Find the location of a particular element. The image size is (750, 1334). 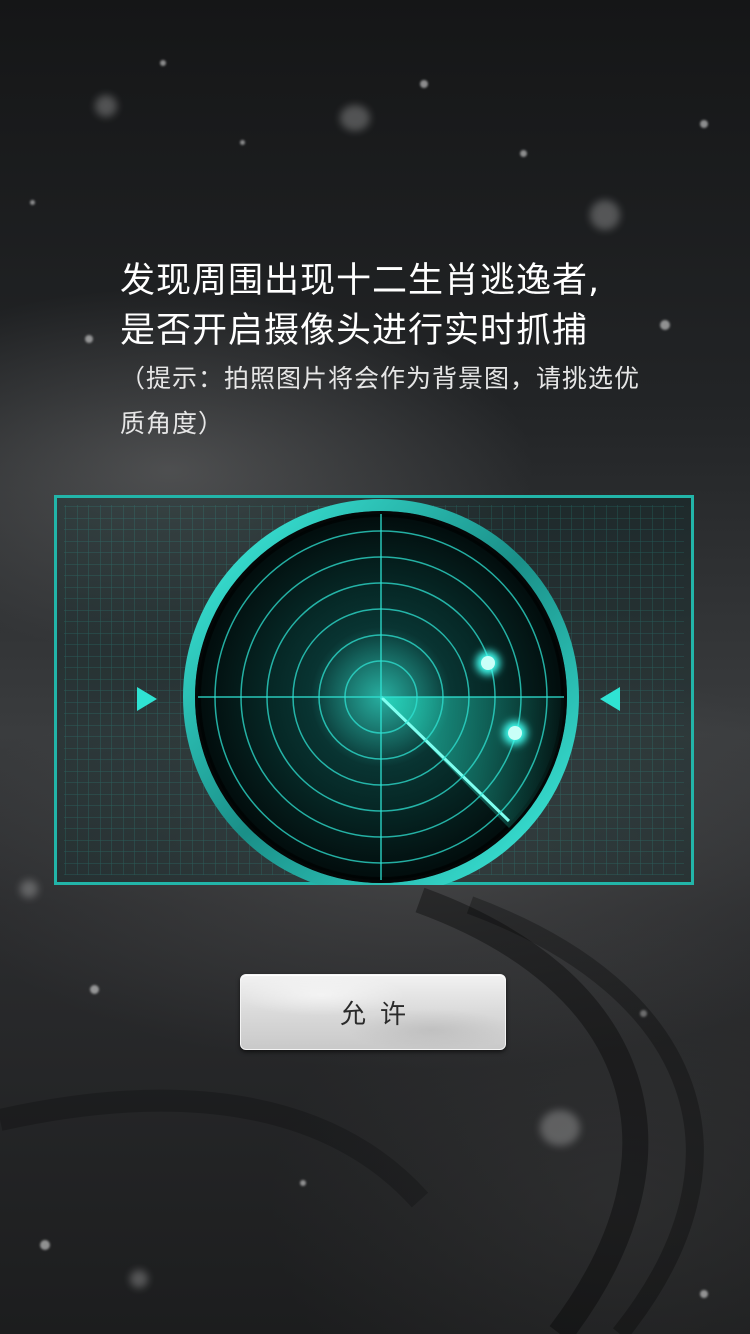

prompt-title: 发现周围出现十二生肖逃逸者, 是否开启摄像头进行实时抓捕 is located at coordinates (400, 306).